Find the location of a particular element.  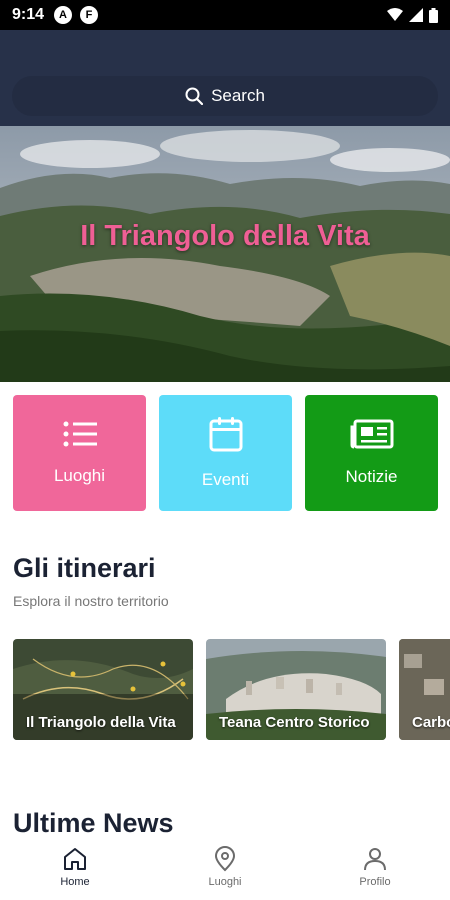

nav-luoghi-label: Luoghi is located at coordinates (225, 882).